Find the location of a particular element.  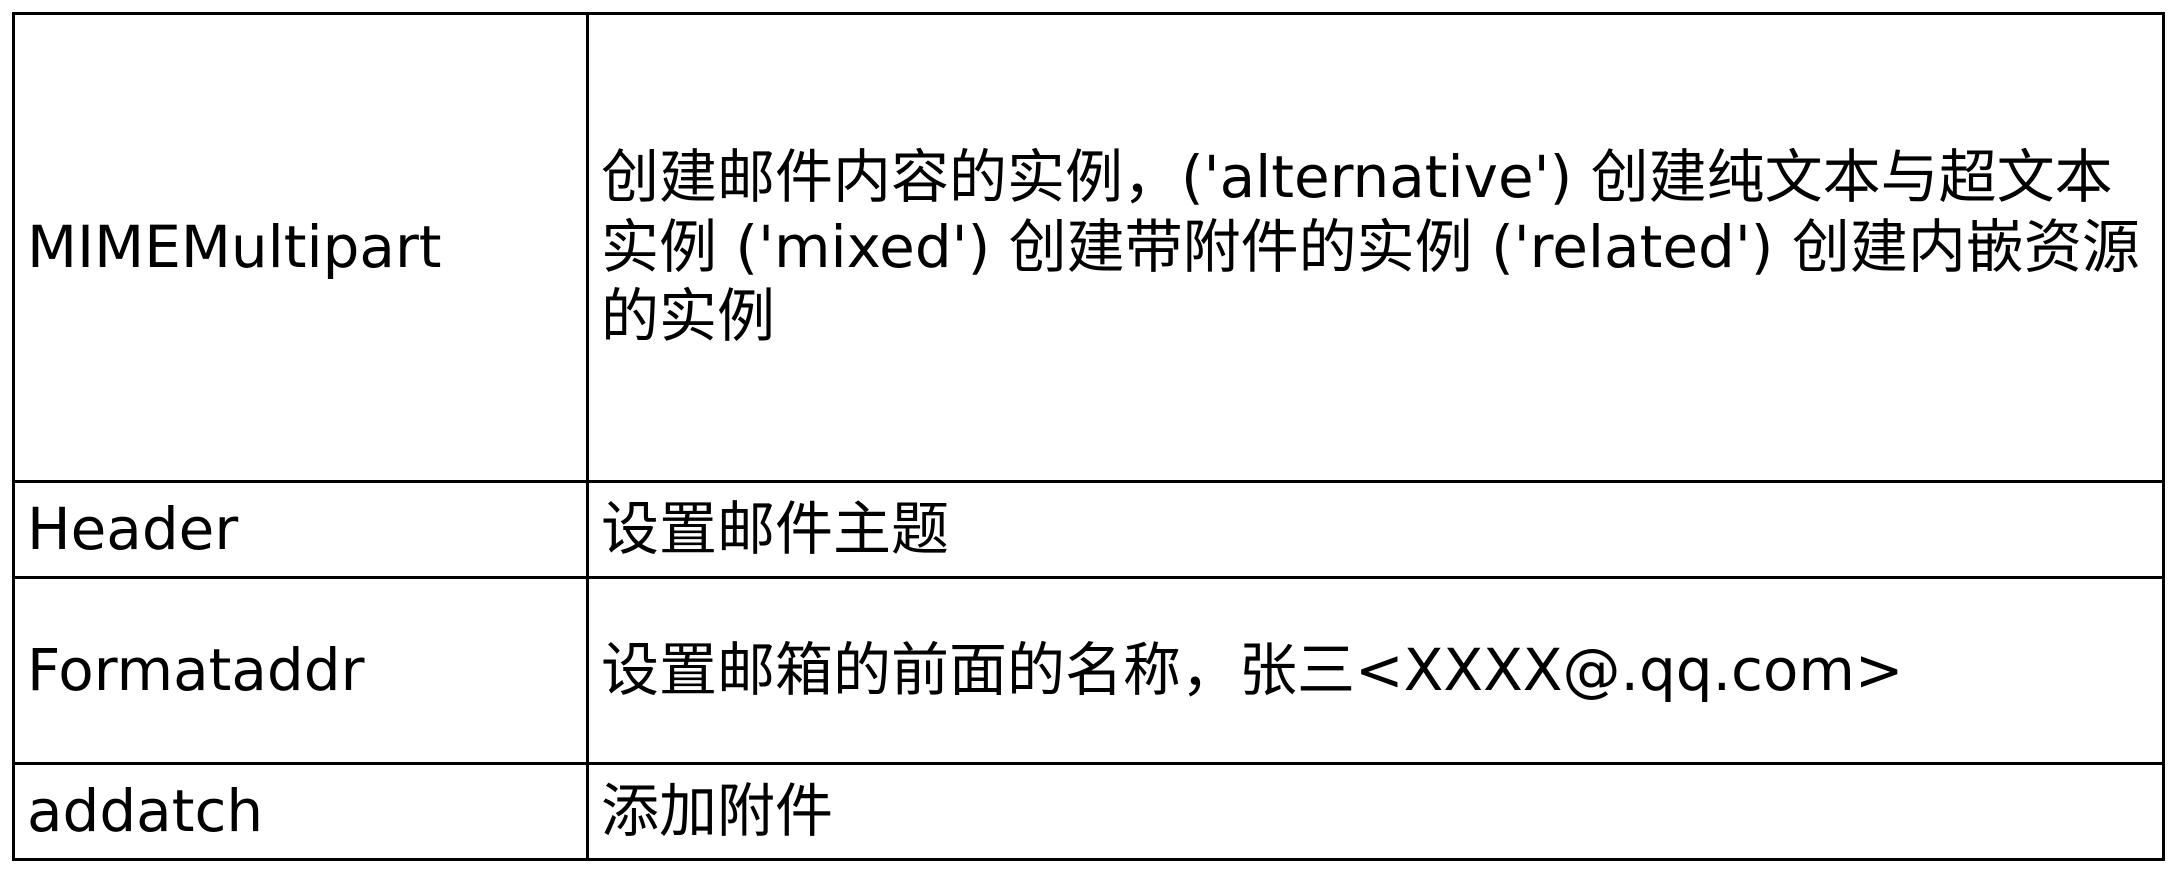

function-description-cell: 添加附件 is located at coordinates (1375, 811).